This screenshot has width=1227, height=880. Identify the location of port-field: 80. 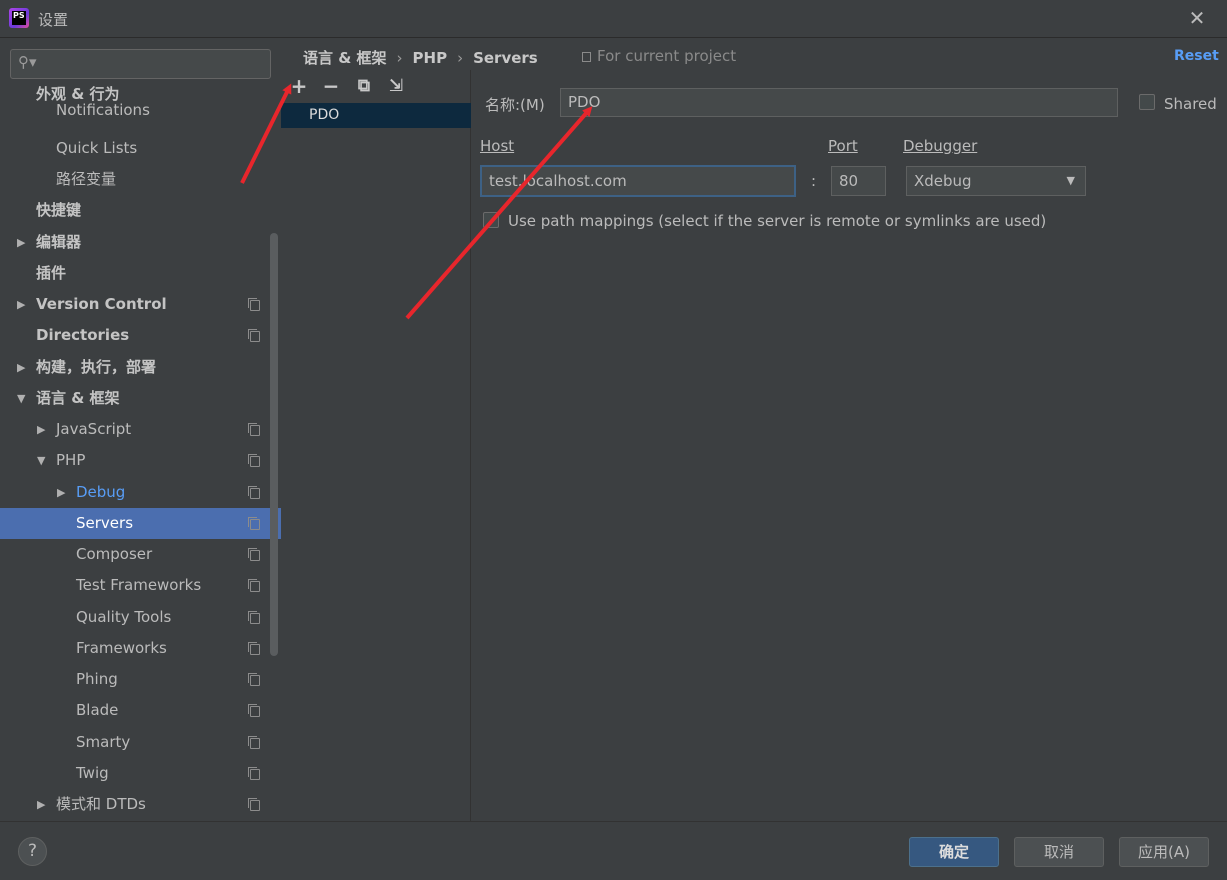
(858, 181).